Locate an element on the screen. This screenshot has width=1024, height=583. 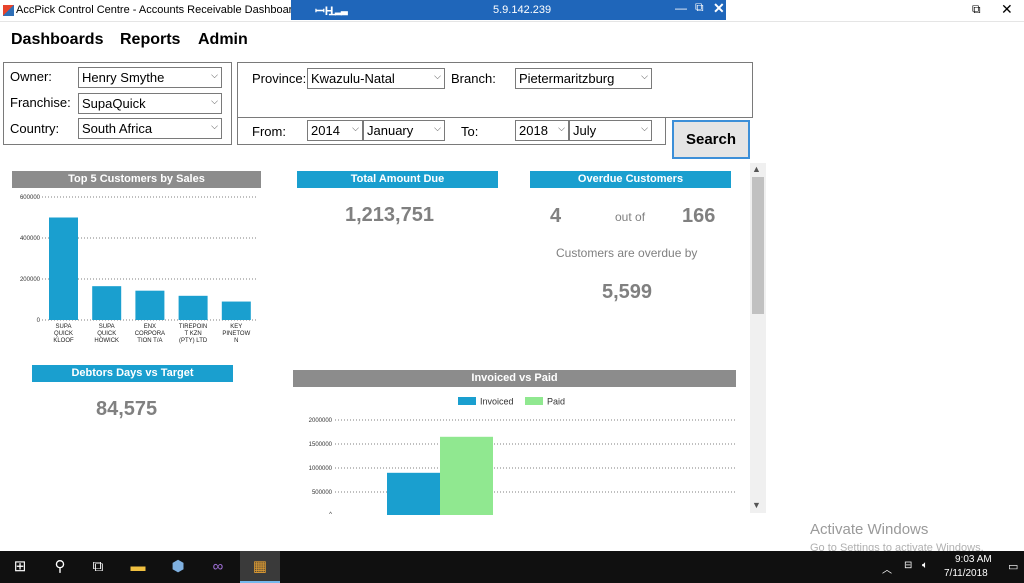
owner-value: Henry Smythe is located at coordinates (123, 77).